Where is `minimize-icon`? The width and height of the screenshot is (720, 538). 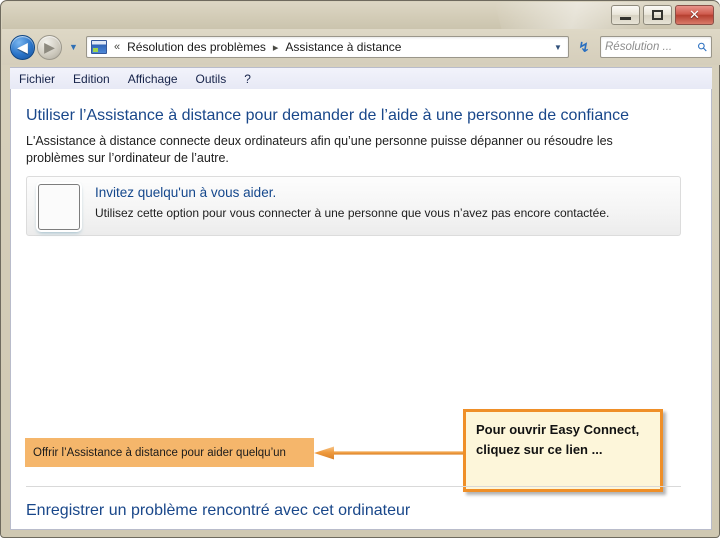
minimize-icon is located at coordinates (625, 18).